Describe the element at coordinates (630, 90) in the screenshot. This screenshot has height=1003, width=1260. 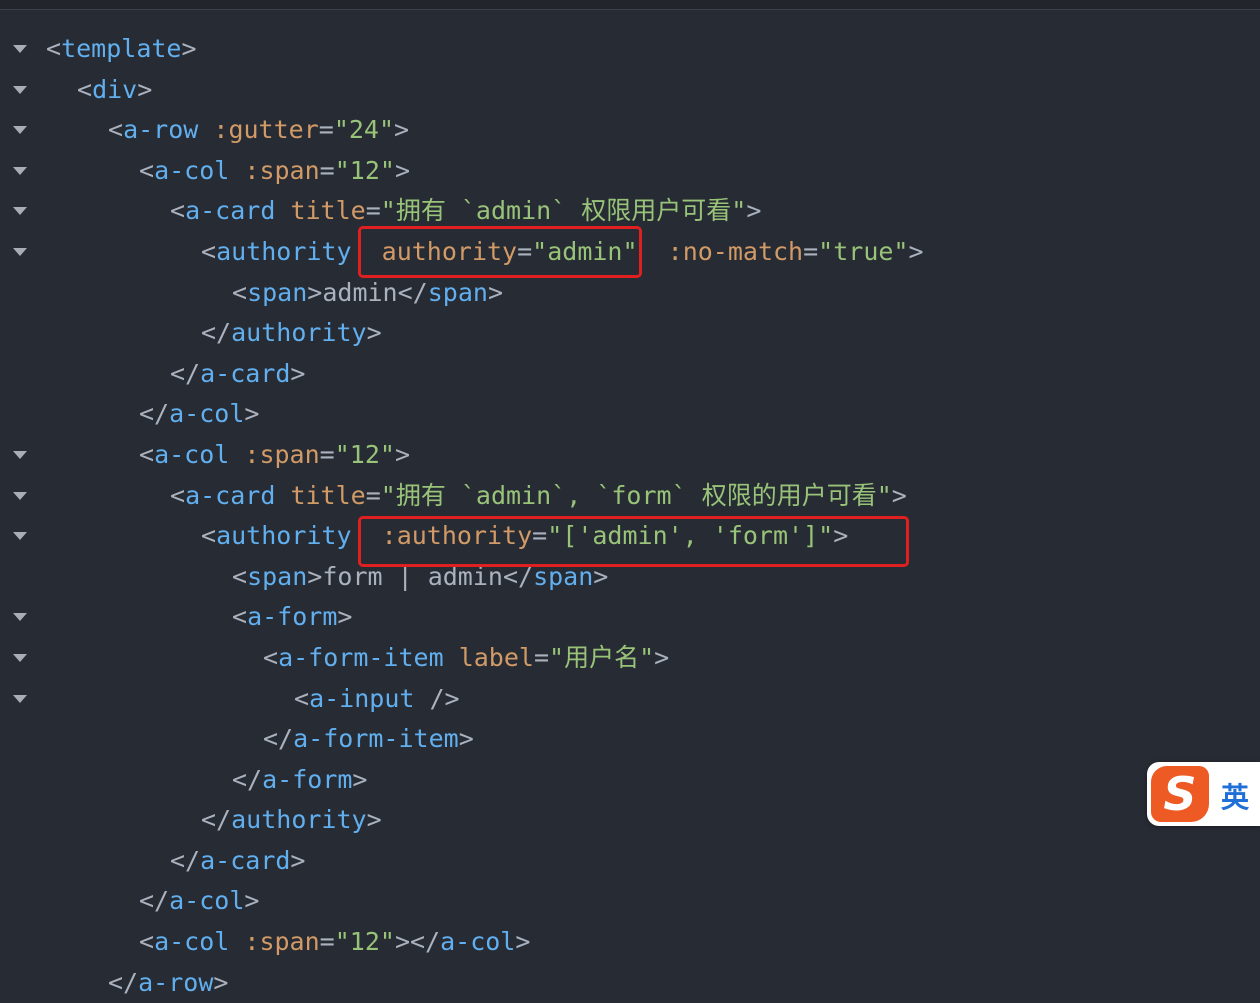
I see `code-line: <div>` at that location.